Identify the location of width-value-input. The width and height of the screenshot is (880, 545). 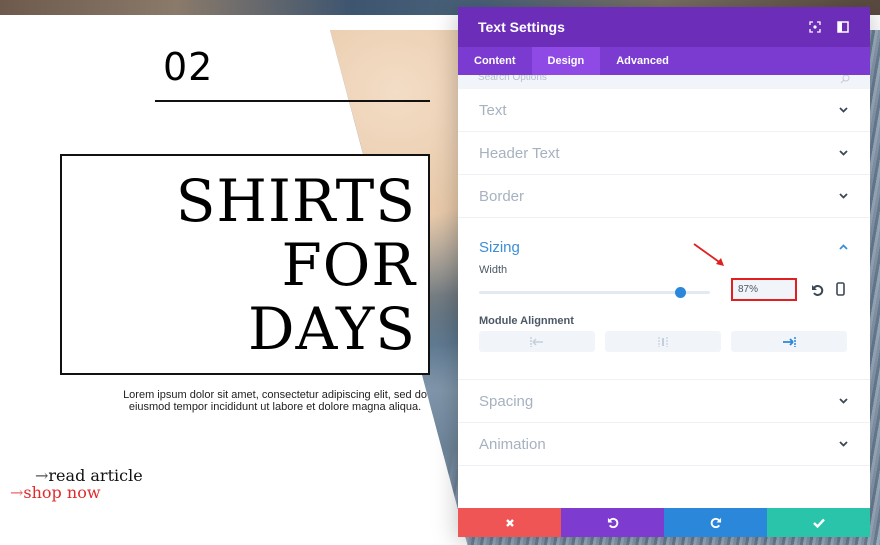
(764, 289).